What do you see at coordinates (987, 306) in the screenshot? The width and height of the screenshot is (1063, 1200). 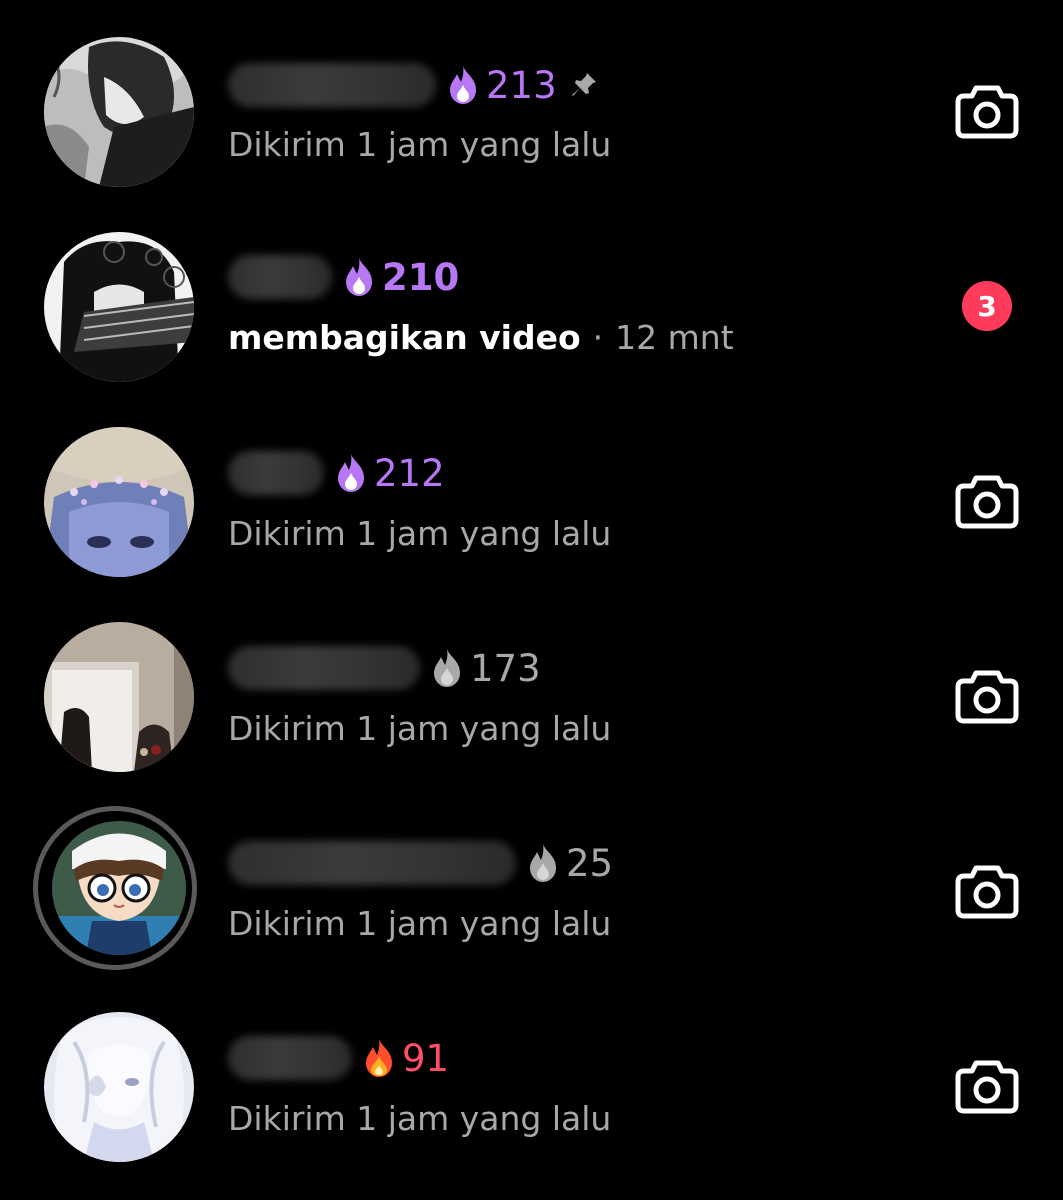 I see `unread-badge: 3` at bounding box center [987, 306].